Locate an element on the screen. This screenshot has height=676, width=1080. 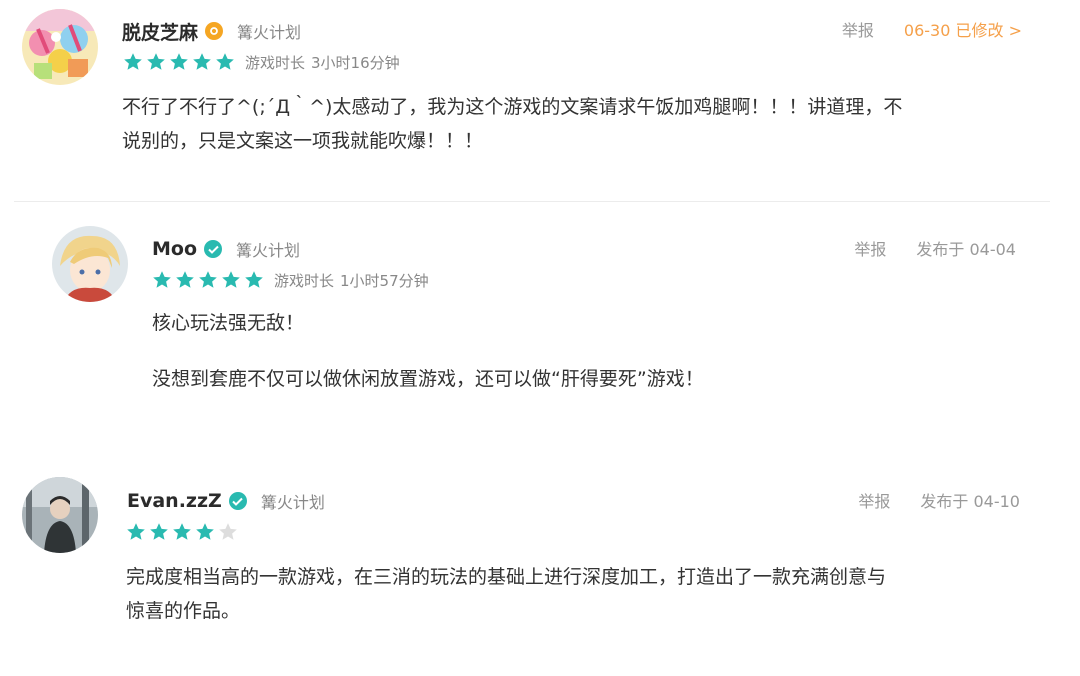
playtime-value: 3小时16分钟 is located at coordinates (355, 62).